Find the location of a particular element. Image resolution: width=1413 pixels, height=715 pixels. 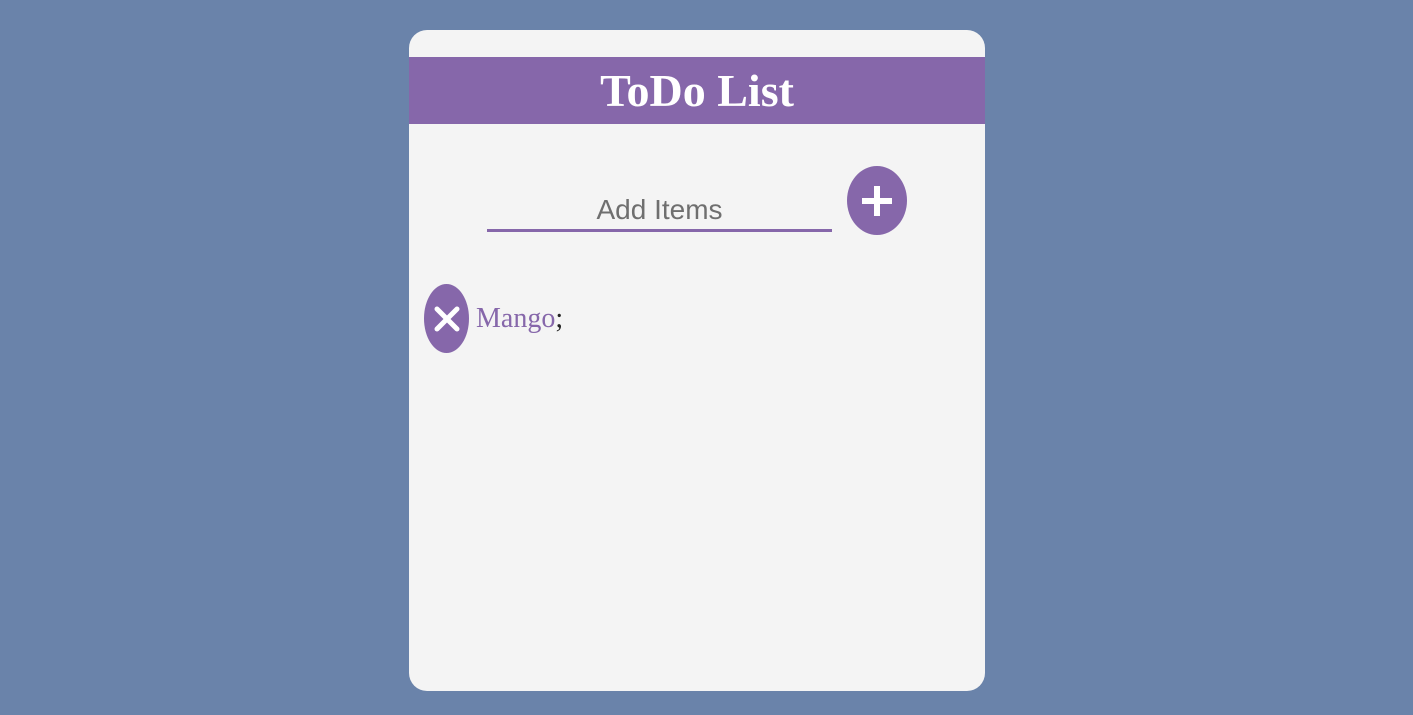

list-item: Mango; is located at coordinates (493, 318).